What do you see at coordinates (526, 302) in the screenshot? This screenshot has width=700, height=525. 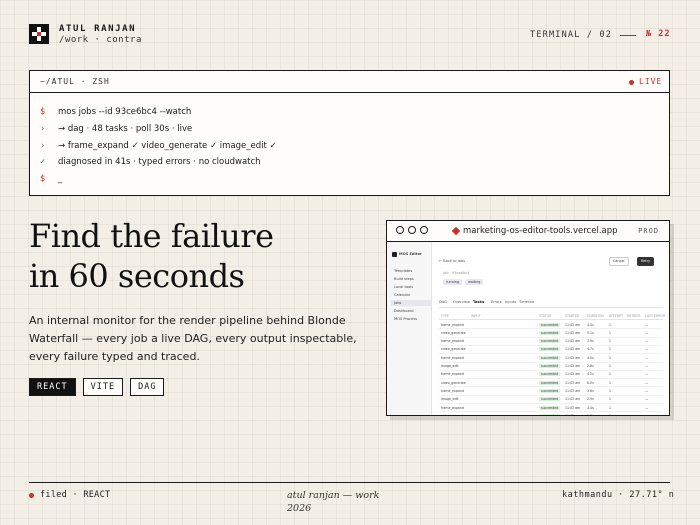 I see `tab-timeline: Timeline` at bounding box center [526, 302].